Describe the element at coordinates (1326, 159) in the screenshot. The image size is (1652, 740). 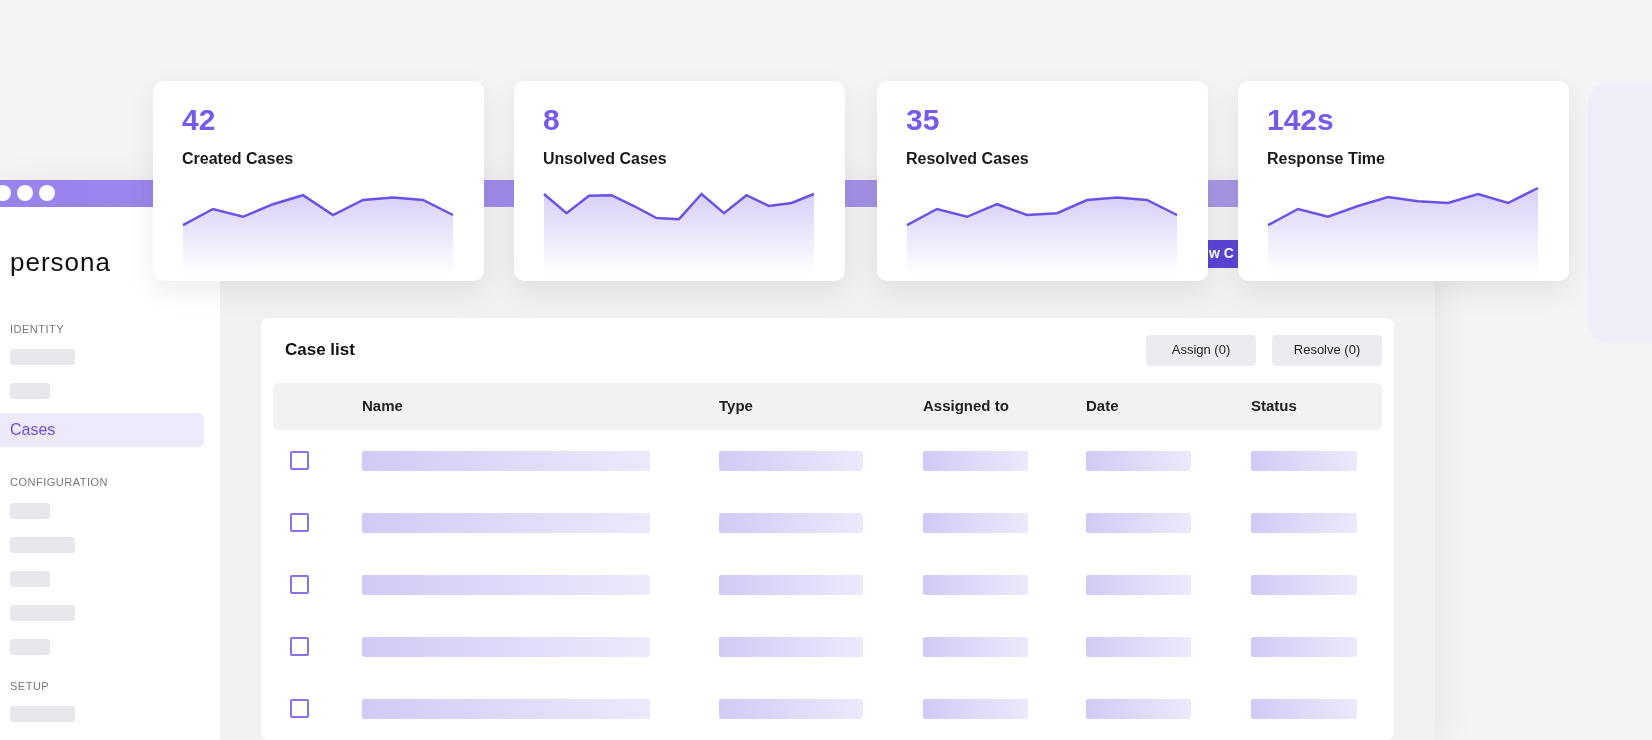
I see `stat-label: Response Time` at that location.